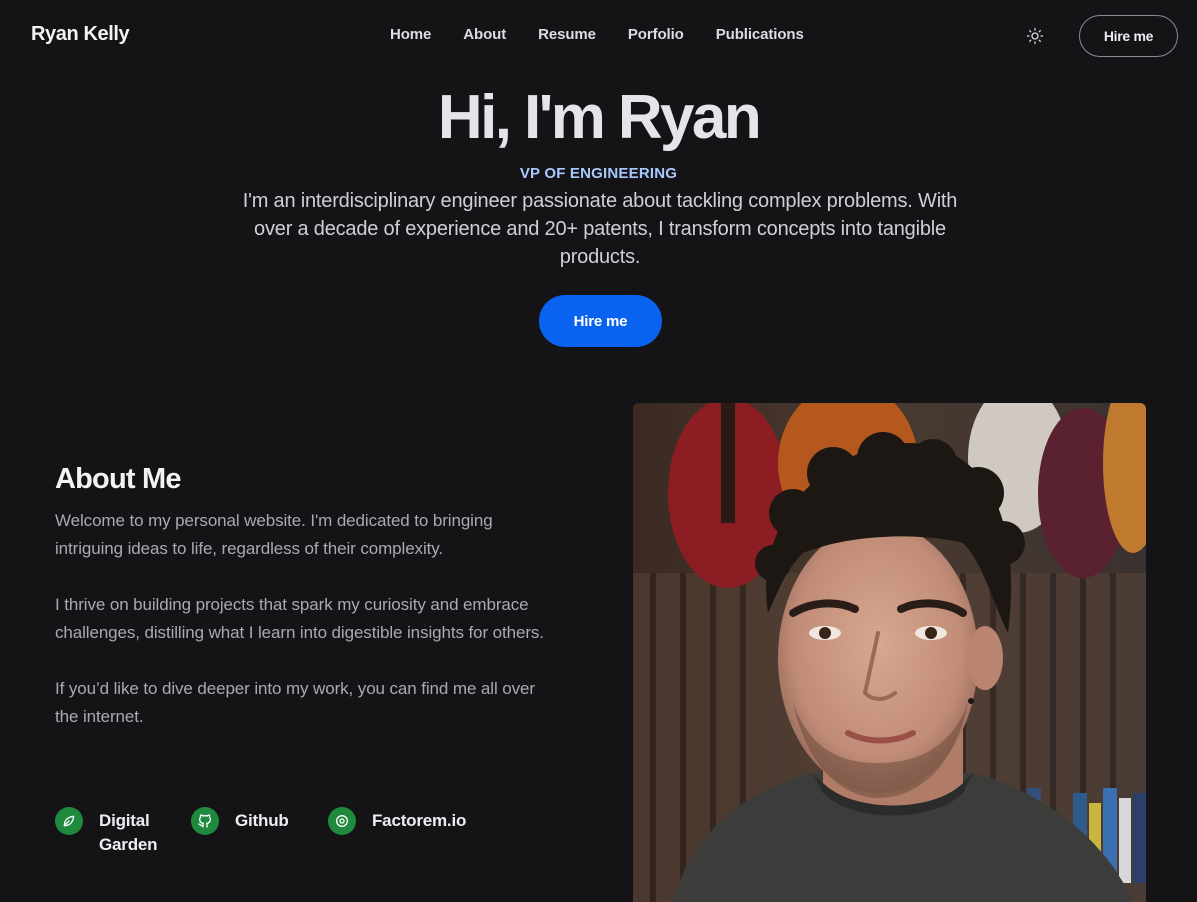 The image size is (1197, 902). Describe the element at coordinates (567, 34) in the screenshot. I see `nav-resume: Resume` at that location.